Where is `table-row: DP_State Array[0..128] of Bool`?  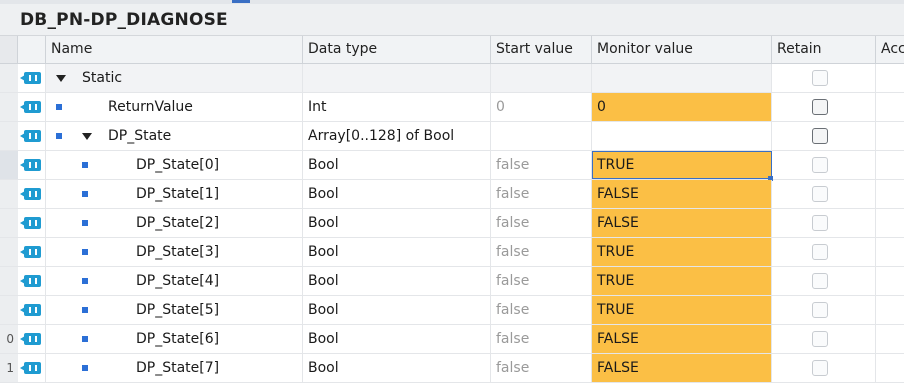 table-row: DP_State Array[0..128] of Bool is located at coordinates (452, 136).